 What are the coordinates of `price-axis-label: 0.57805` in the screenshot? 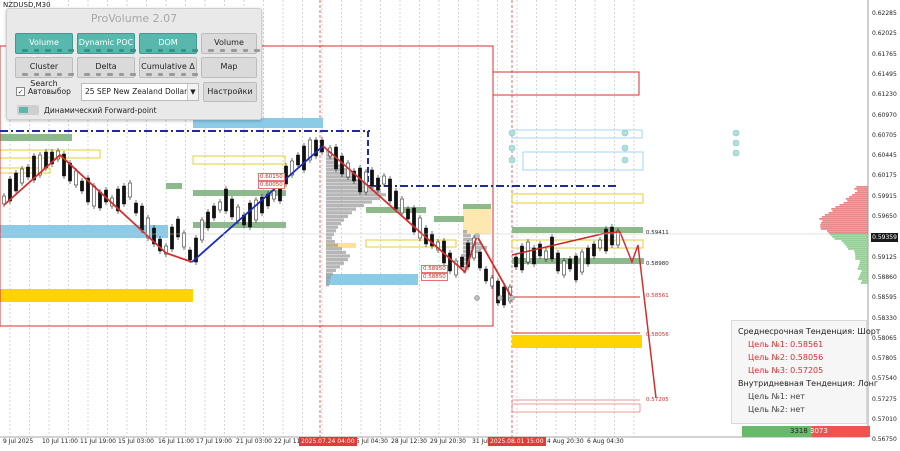 It's located at (884, 359).